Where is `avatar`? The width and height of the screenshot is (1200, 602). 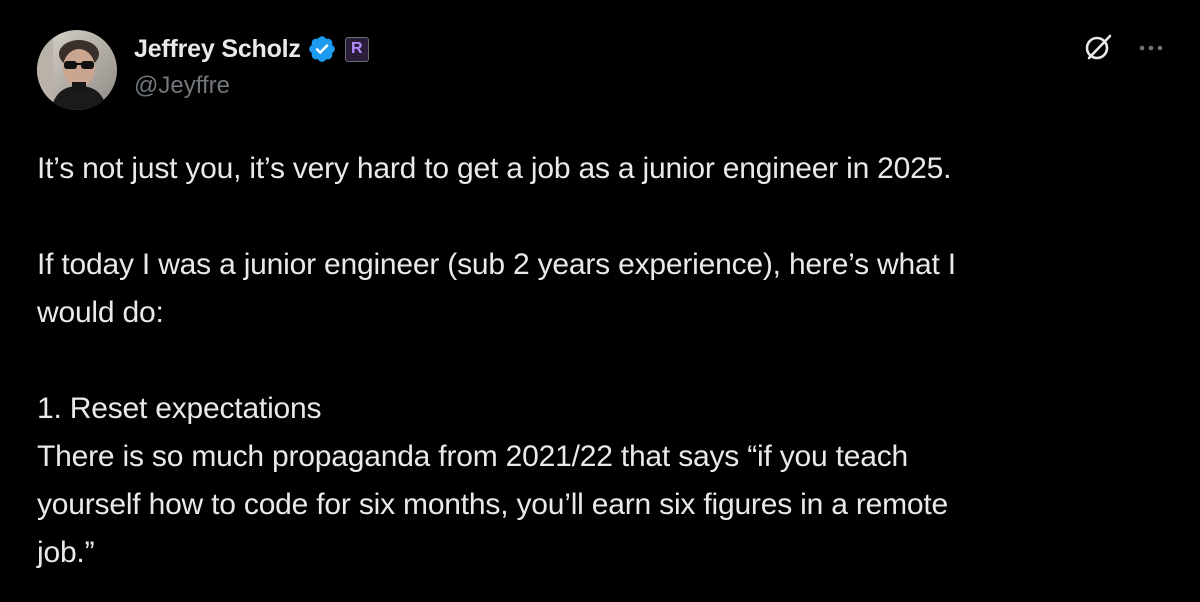
avatar is located at coordinates (77, 70).